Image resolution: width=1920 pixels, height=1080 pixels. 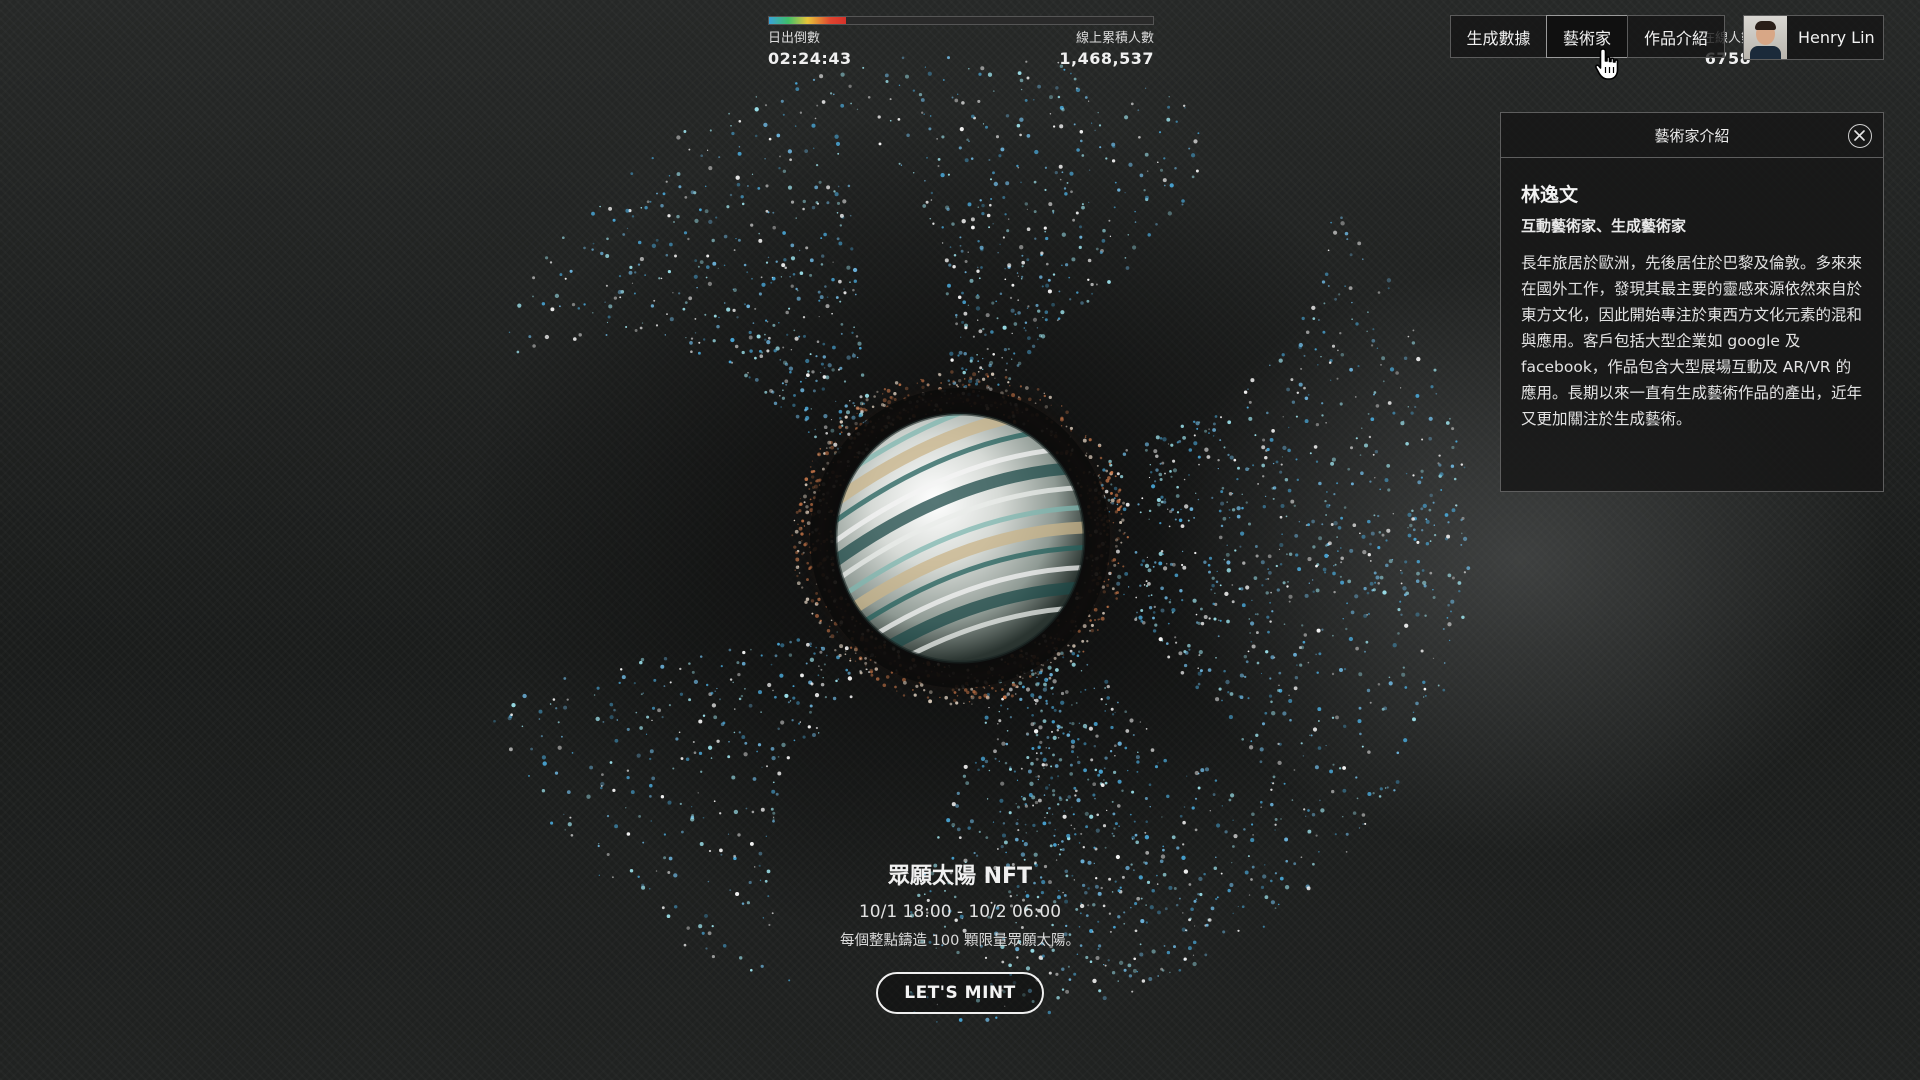 I want to click on user-menu: Henry Lin, so click(x=1813, y=37).